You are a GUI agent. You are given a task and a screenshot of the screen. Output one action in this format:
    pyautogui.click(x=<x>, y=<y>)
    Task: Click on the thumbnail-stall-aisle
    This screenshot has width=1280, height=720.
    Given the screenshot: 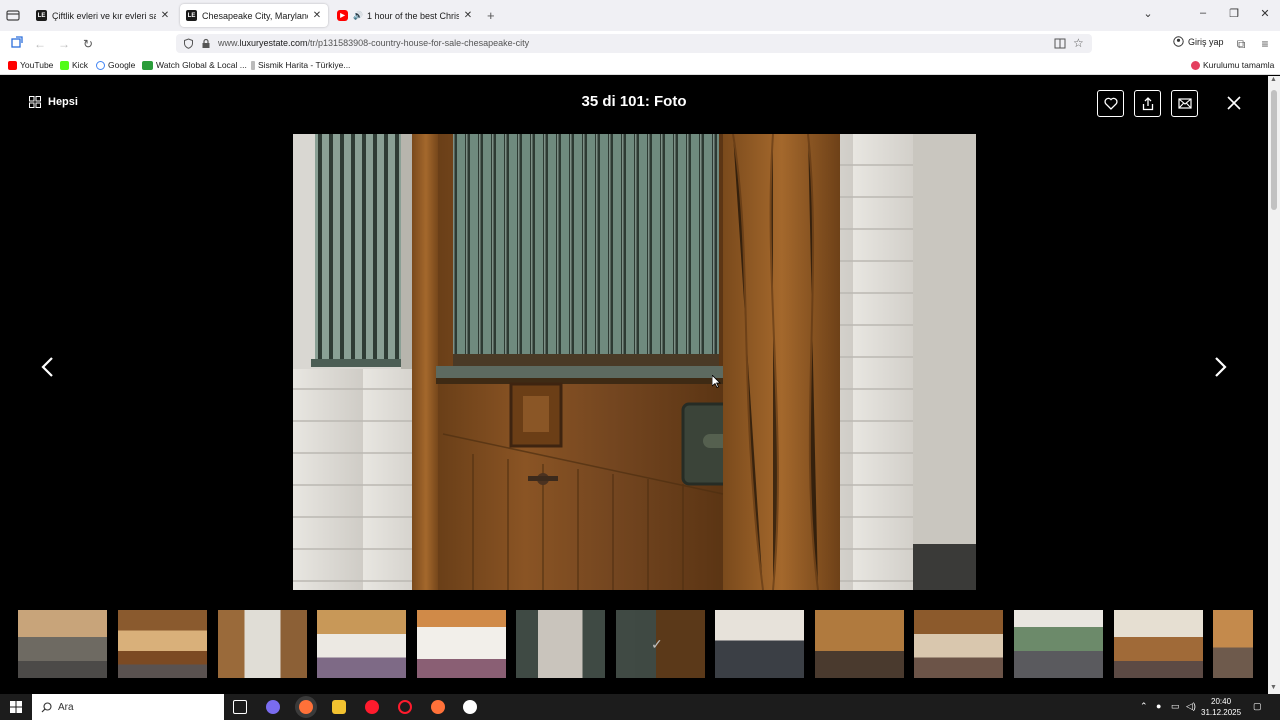 What is the action you would take?
    pyautogui.click(x=560, y=644)
    